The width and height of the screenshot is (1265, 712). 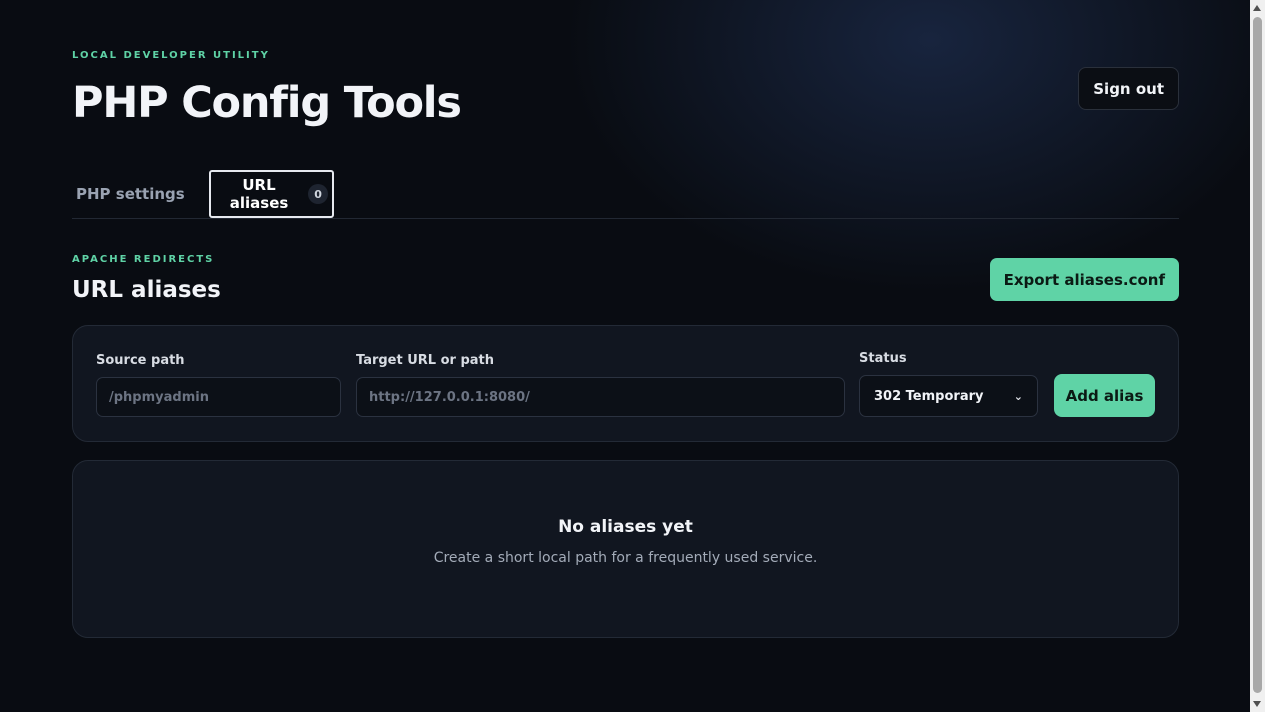 What do you see at coordinates (1018, 396) in the screenshot?
I see `chevron-down-icon: ⌄` at bounding box center [1018, 396].